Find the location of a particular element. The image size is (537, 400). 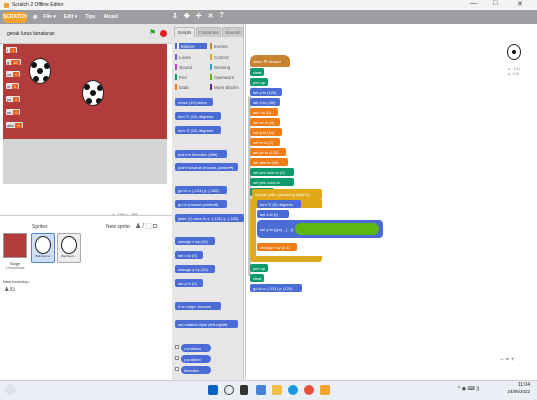

category-data: Data is located at coordinates (182, 87).